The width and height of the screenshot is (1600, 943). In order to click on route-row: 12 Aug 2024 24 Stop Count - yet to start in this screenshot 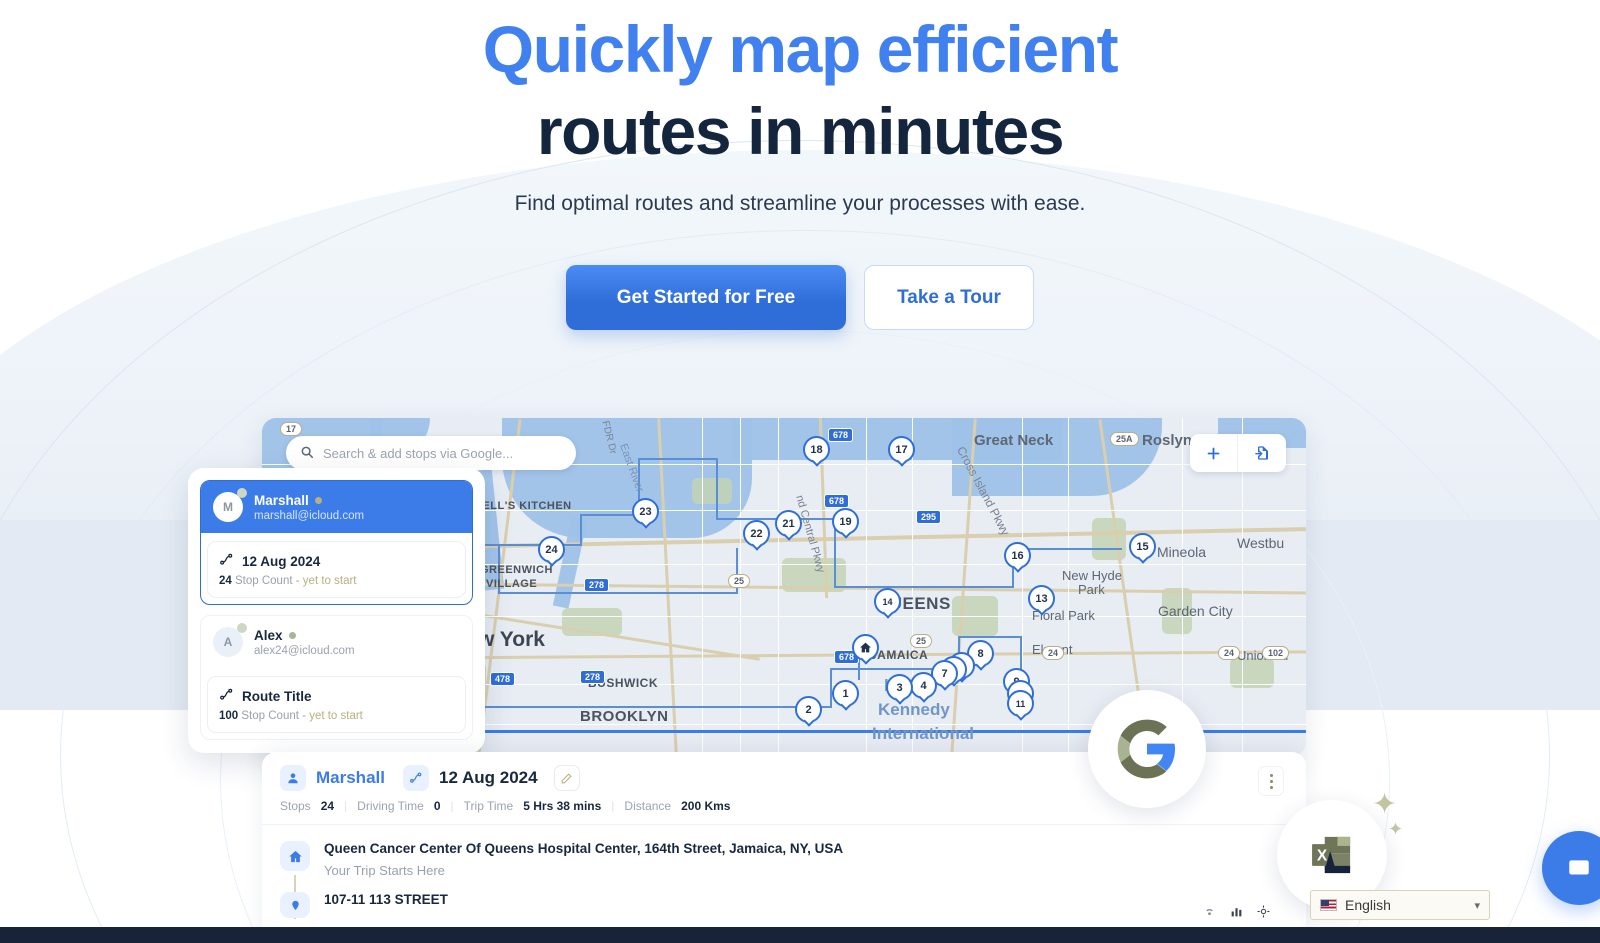, I will do `click(336, 569)`.